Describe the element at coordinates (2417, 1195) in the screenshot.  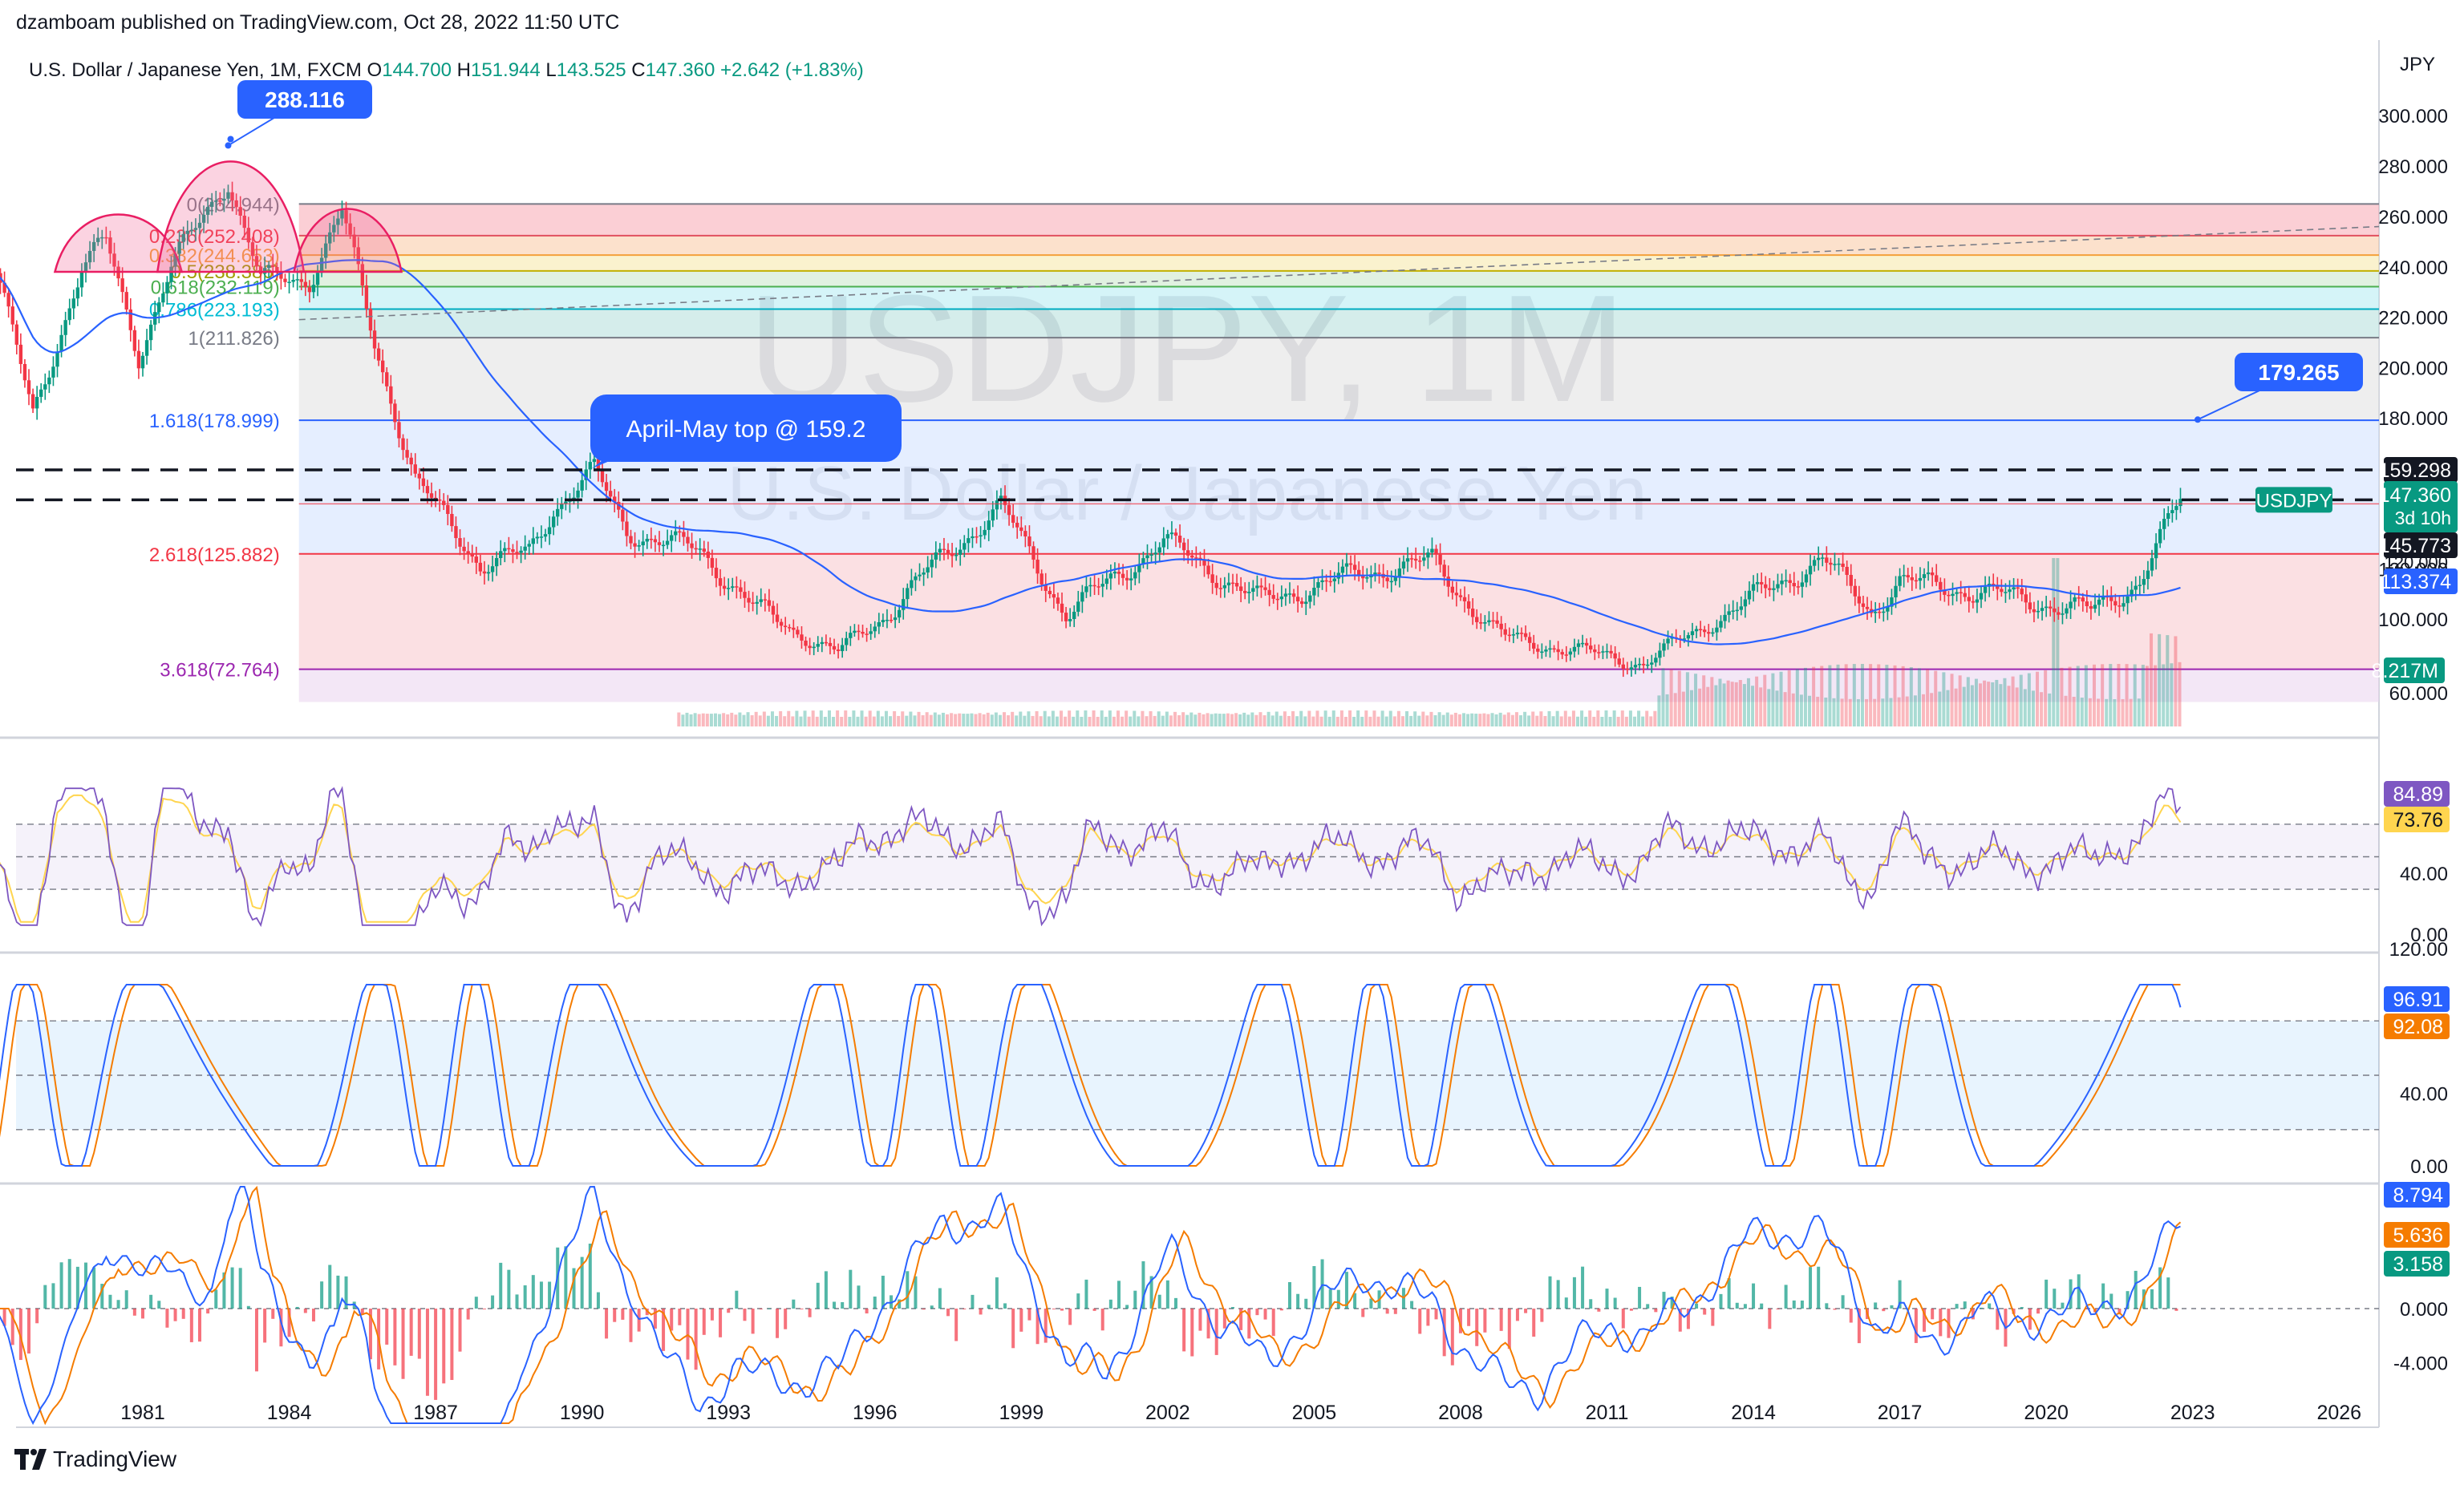
I see `badge-macd: 8.794` at that location.